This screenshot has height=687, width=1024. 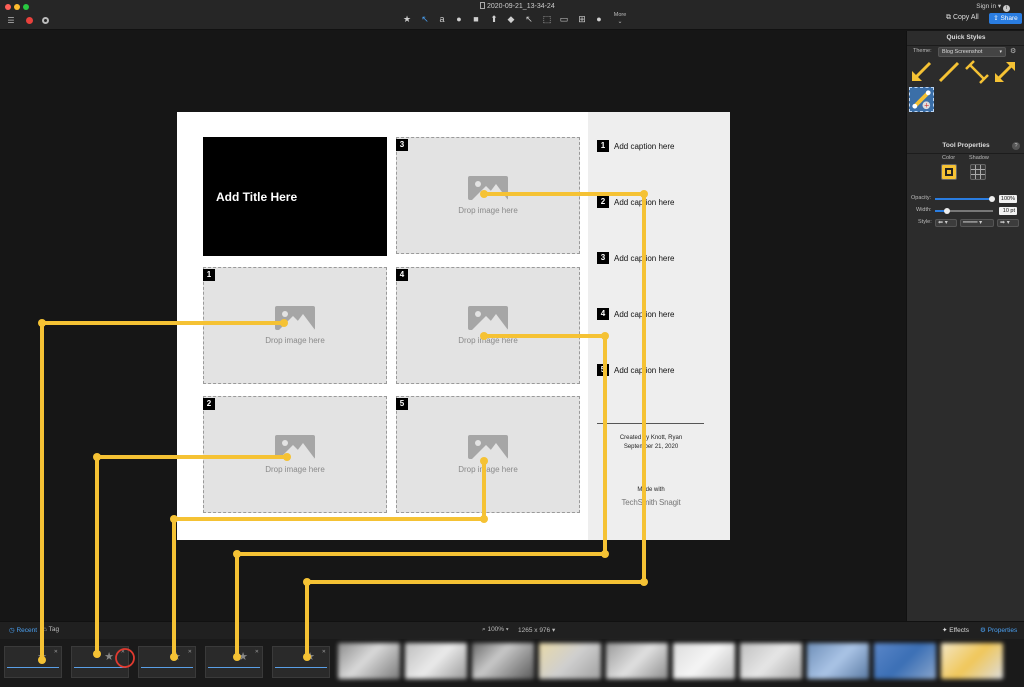 I want to click on end-cap-dropdown: ➡ ▾, so click(x=1008, y=223).